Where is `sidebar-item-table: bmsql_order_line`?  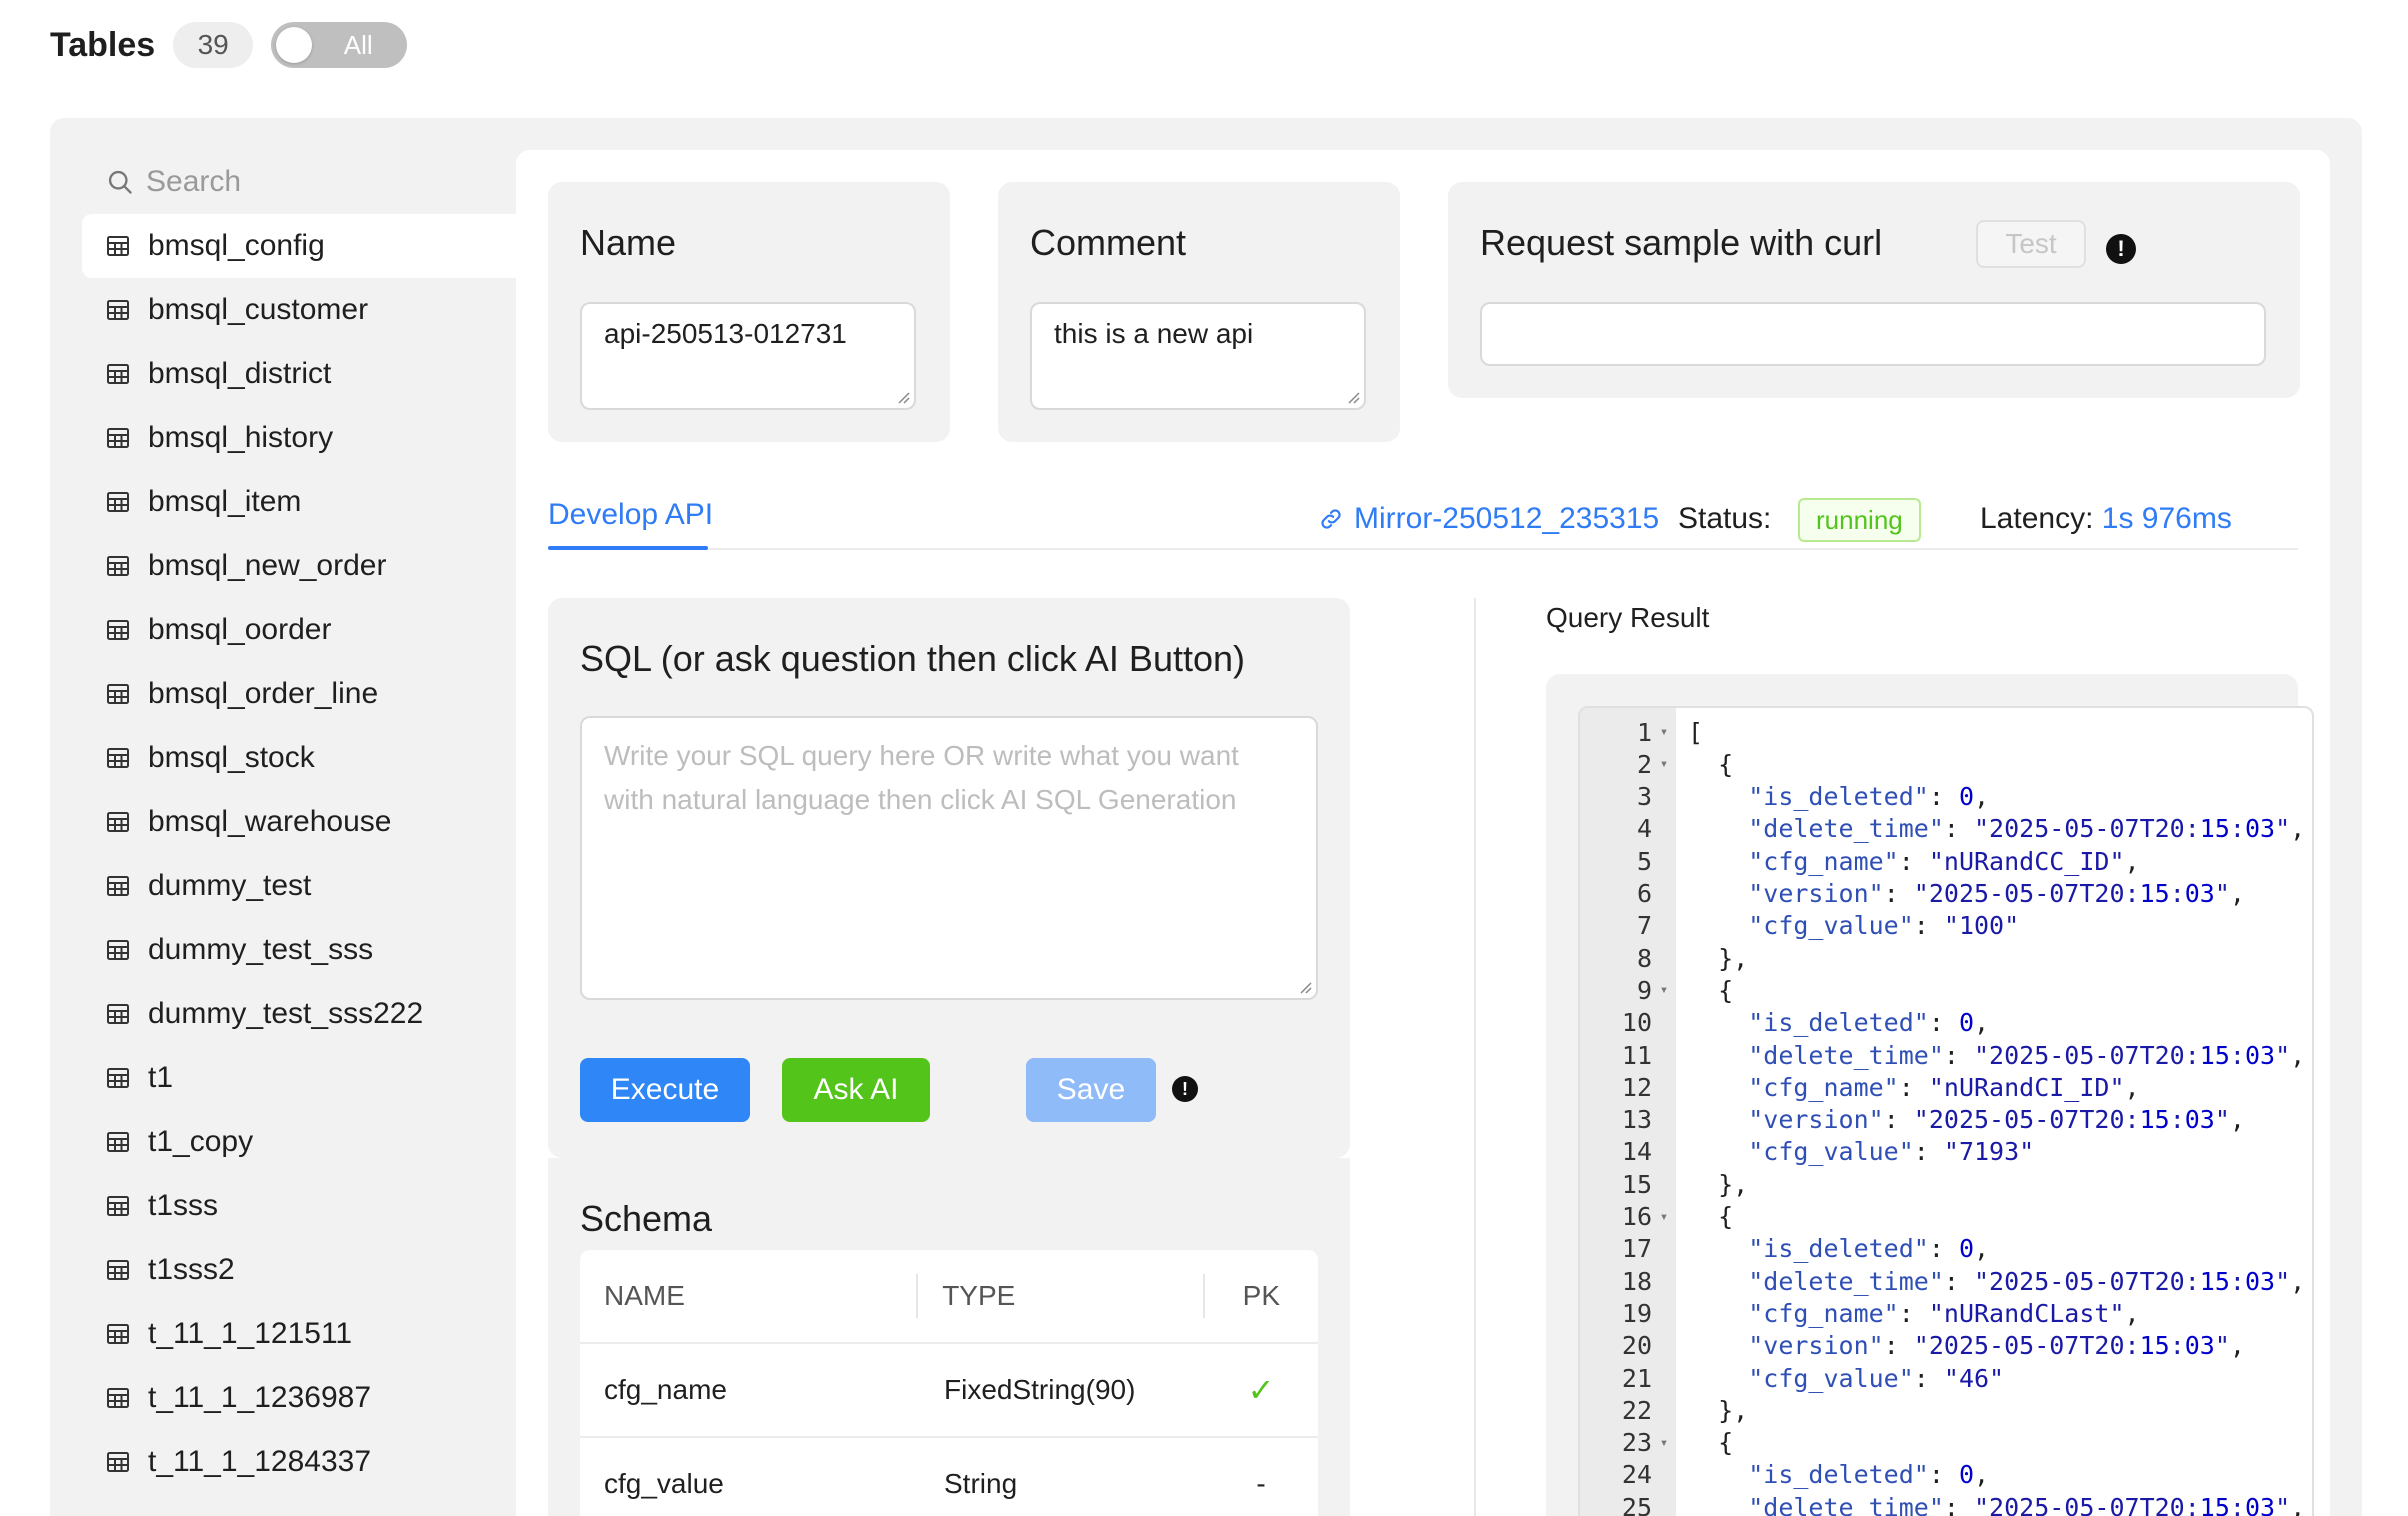
sidebar-item-table: bmsql_order_line is located at coordinates (299, 694).